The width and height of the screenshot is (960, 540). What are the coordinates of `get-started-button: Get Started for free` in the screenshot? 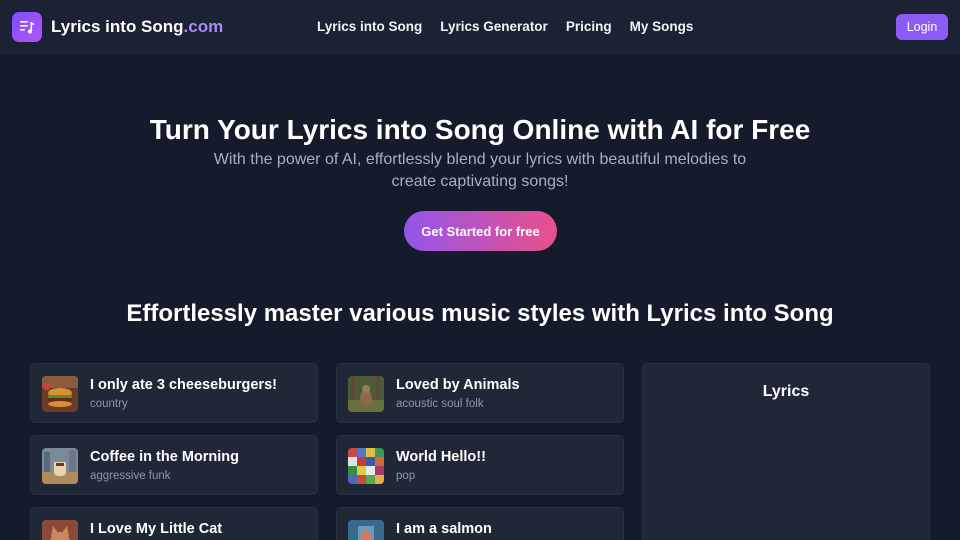 It's located at (480, 231).